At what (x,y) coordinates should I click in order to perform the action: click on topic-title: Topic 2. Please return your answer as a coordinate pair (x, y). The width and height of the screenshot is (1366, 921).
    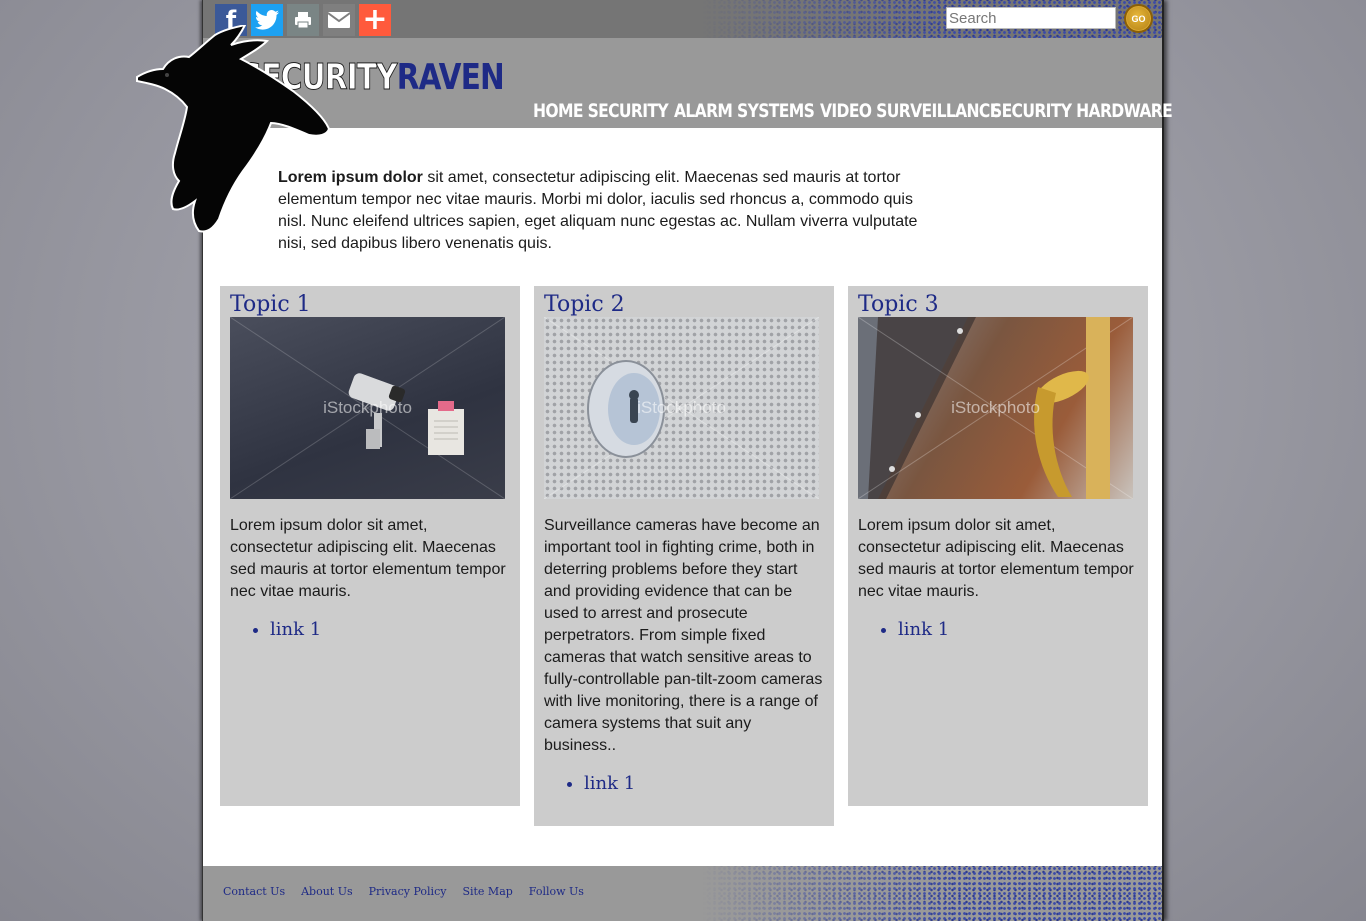
    Looking at the image, I should click on (584, 304).